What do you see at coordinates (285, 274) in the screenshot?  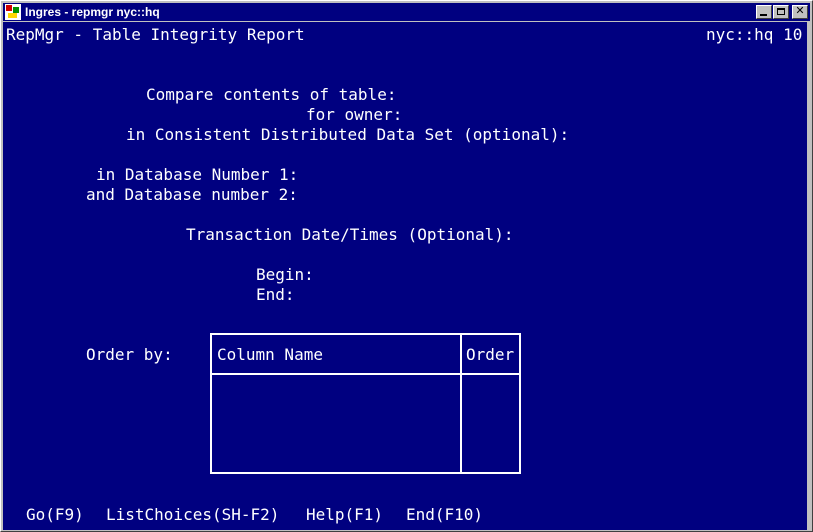 I see `begin-label: Begin:` at bounding box center [285, 274].